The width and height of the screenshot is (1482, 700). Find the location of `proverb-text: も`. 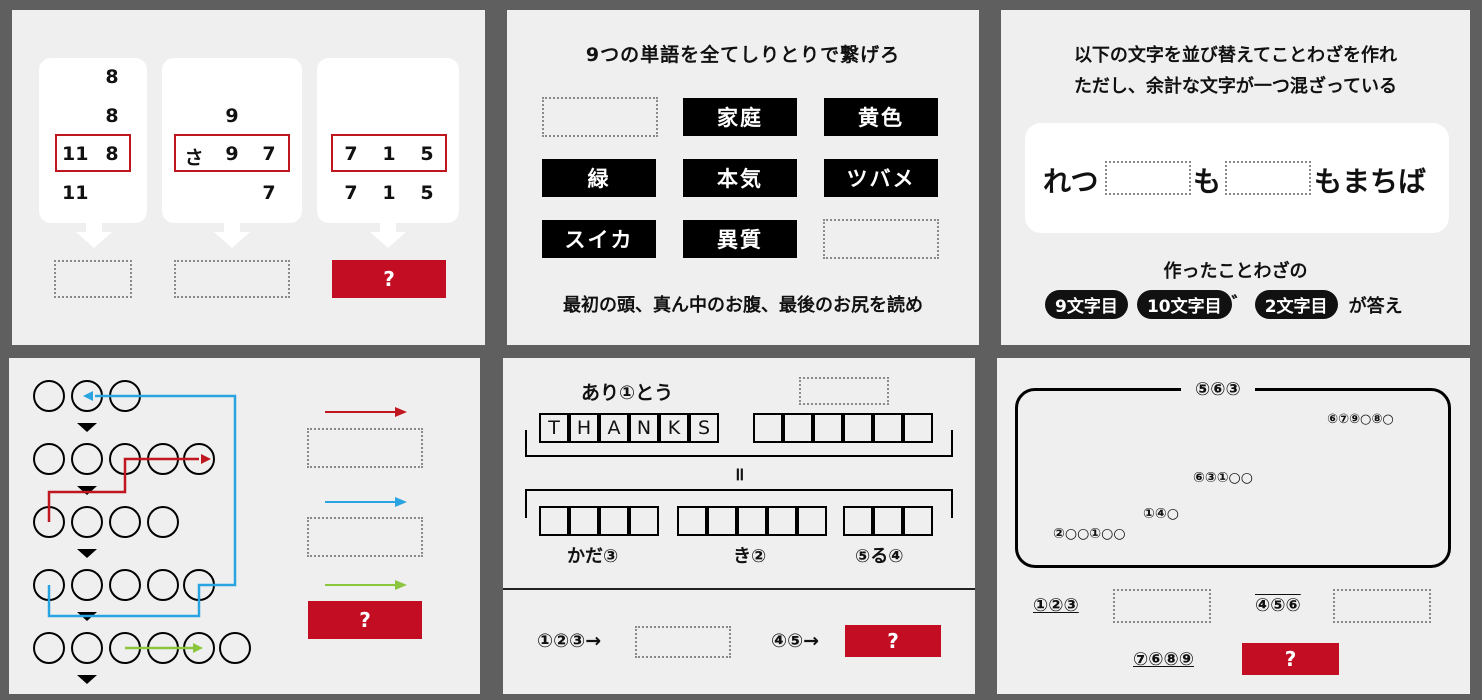

proverb-text: も is located at coordinates (1207, 181).